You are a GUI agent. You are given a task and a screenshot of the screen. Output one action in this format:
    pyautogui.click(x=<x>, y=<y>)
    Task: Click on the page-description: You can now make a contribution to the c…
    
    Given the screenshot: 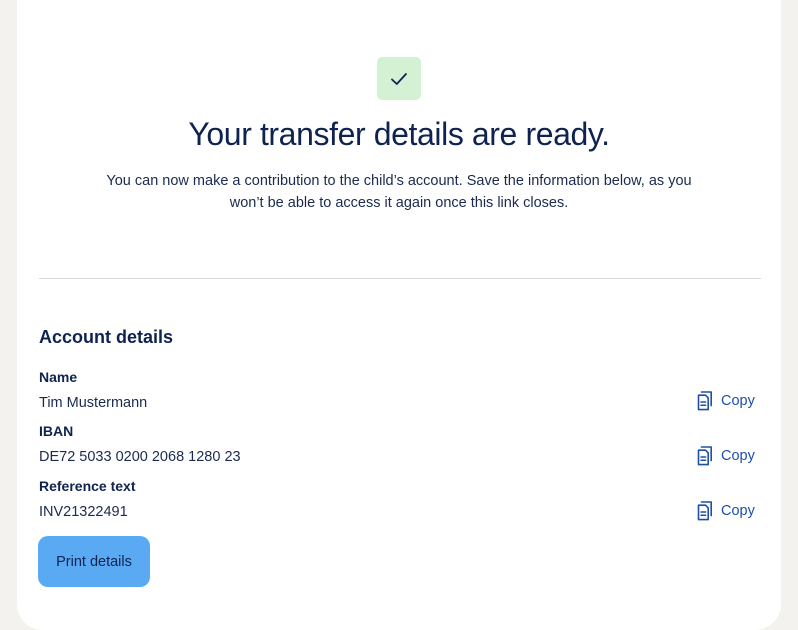 What is the action you would take?
    pyautogui.click(x=399, y=192)
    